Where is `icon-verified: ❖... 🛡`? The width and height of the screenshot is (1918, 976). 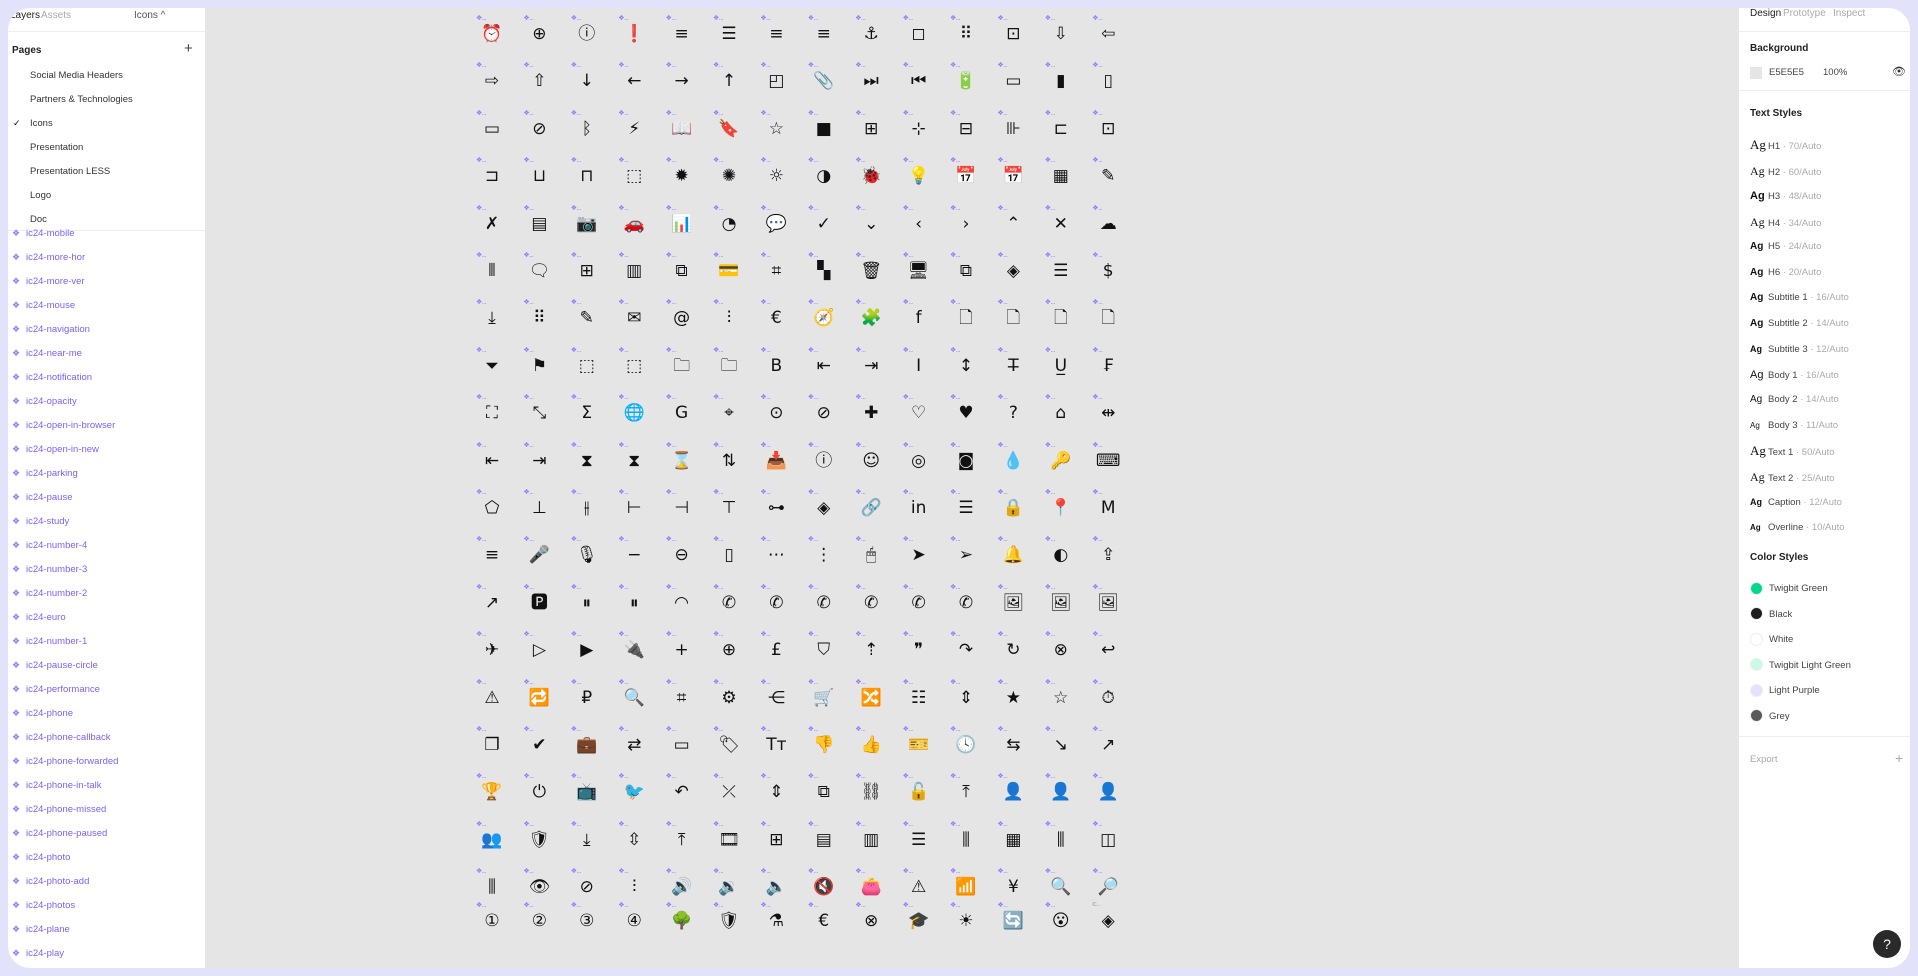
icon-verified: ❖... 🛡 is located at coordinates (539, 842).